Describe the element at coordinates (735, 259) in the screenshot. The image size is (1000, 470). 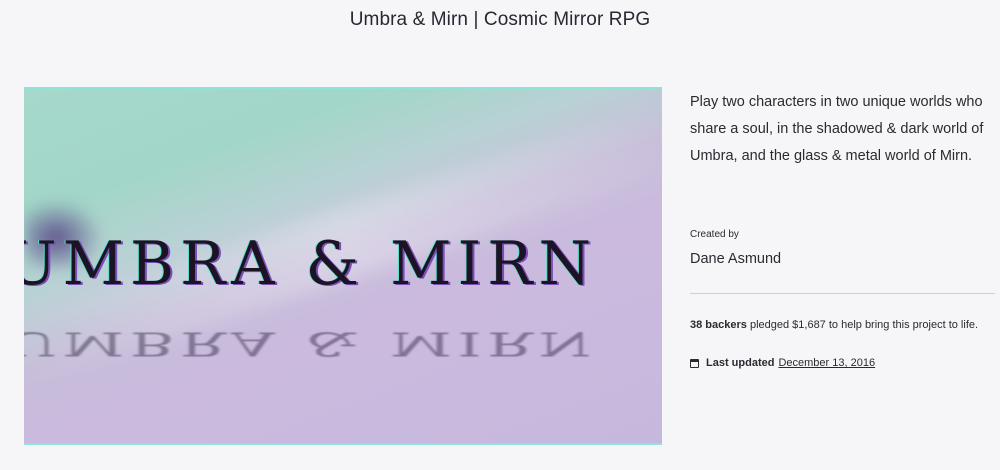
I see `creator-name: Dane Asmund` at that location.